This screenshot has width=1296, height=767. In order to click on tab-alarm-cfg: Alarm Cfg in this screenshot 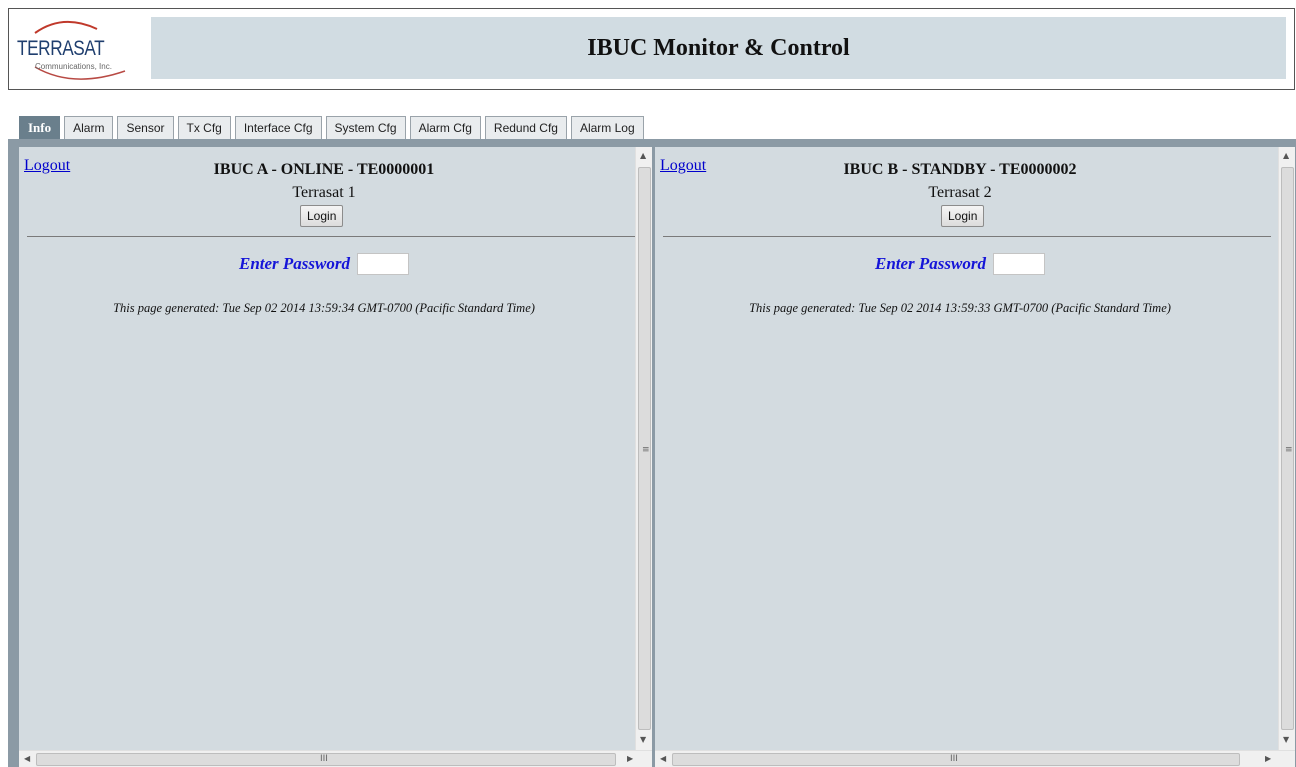, I will do `click(445, 127)`.